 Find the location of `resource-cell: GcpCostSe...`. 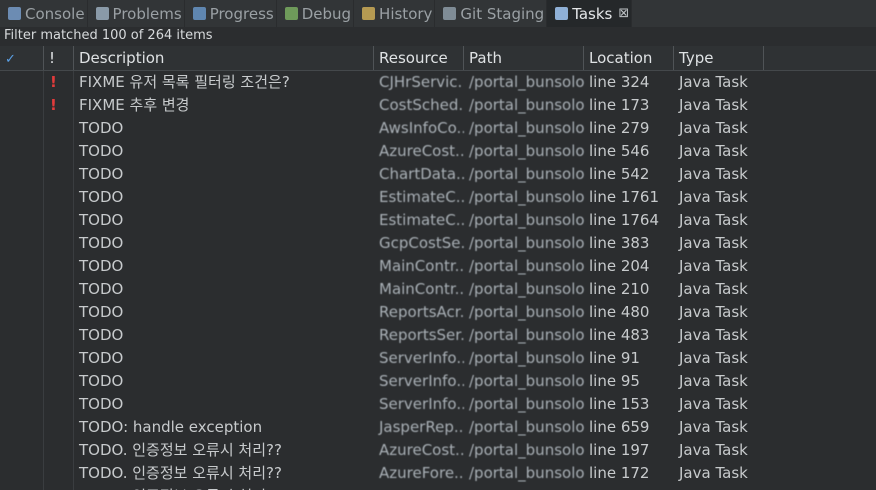

resource-cell: GcpCostSe... is located at coordinates (421, 243).